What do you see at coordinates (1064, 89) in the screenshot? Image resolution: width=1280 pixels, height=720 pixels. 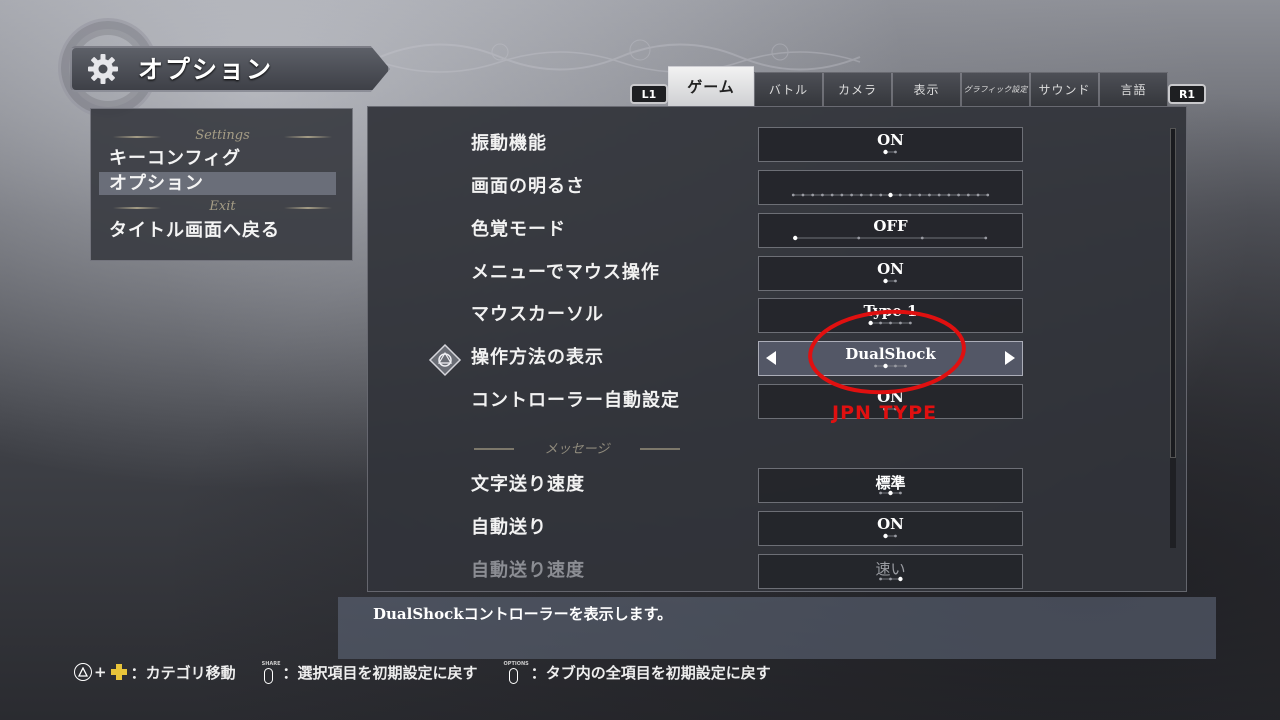 I see `tab-sound: サウンド` at bounding box center [1064, 89].